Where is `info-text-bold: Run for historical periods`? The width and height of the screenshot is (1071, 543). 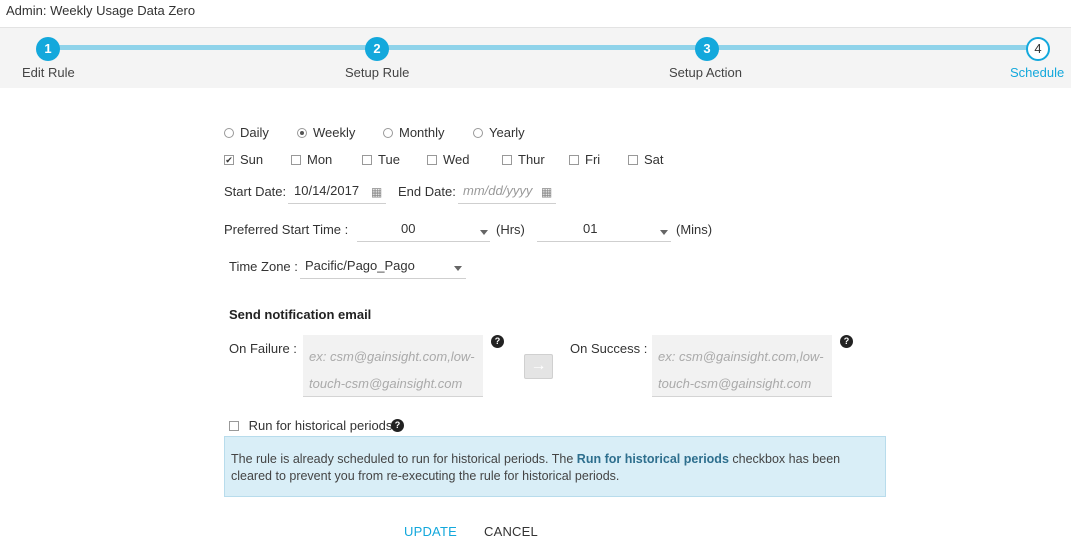 info-text-bold: Run for historical periods is located at coordinates (652, 459).